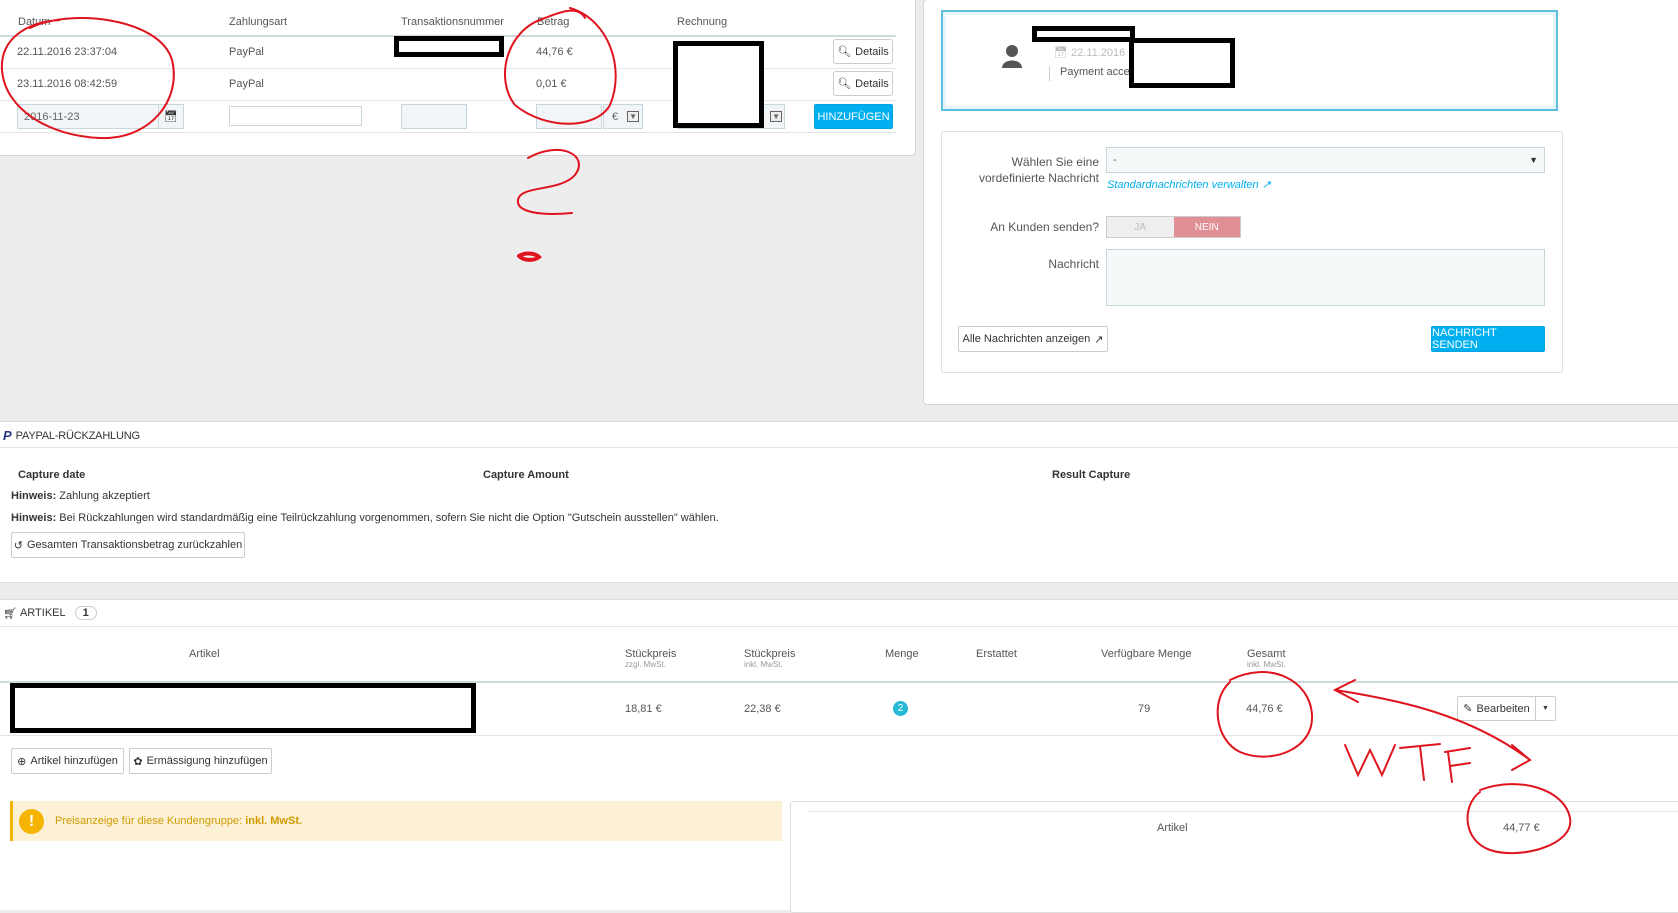 This screenshot has width=1678, height=913. Describe the element at coordinates (1033, 339) in the screenshot. I see `show-all-messages-button: Alle Nachrichten anzeigen ↗` at that location.